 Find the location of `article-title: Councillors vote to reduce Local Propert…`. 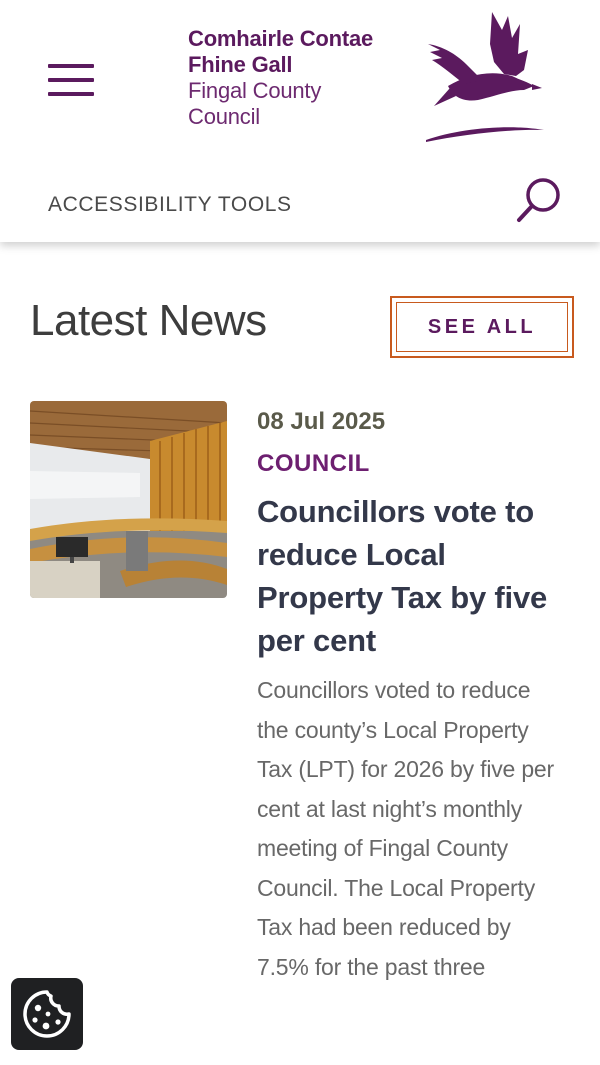

article-title: Councillors vote to reduce Local Propert… is located at coordinates (407, 576).